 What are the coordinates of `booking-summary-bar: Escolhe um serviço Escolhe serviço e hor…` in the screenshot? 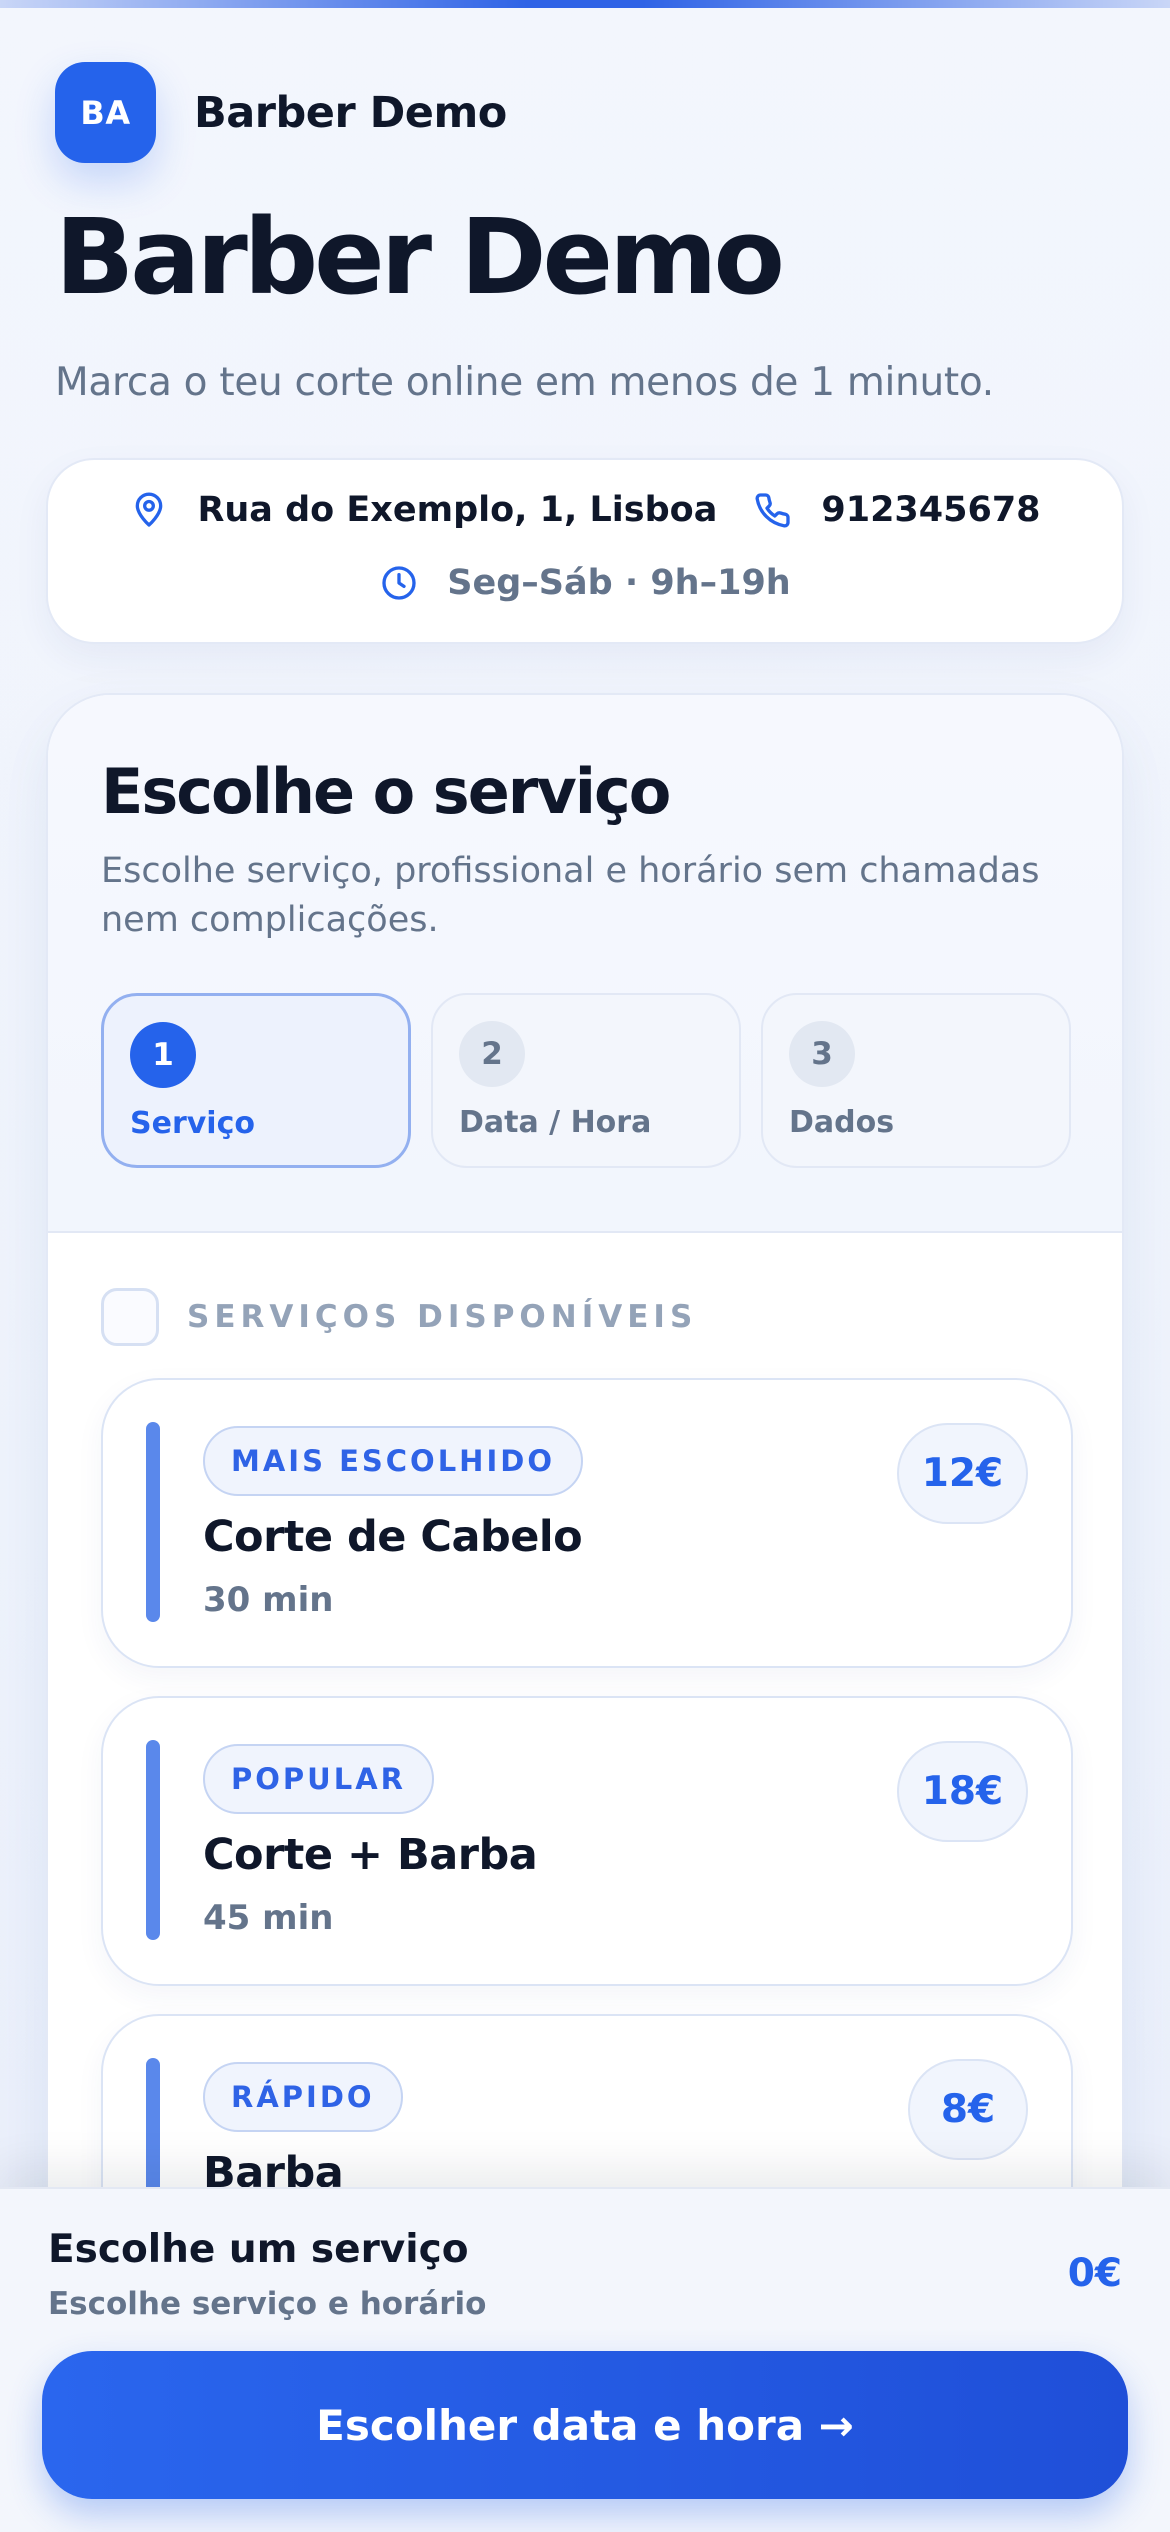 It's located at (585, 2359).